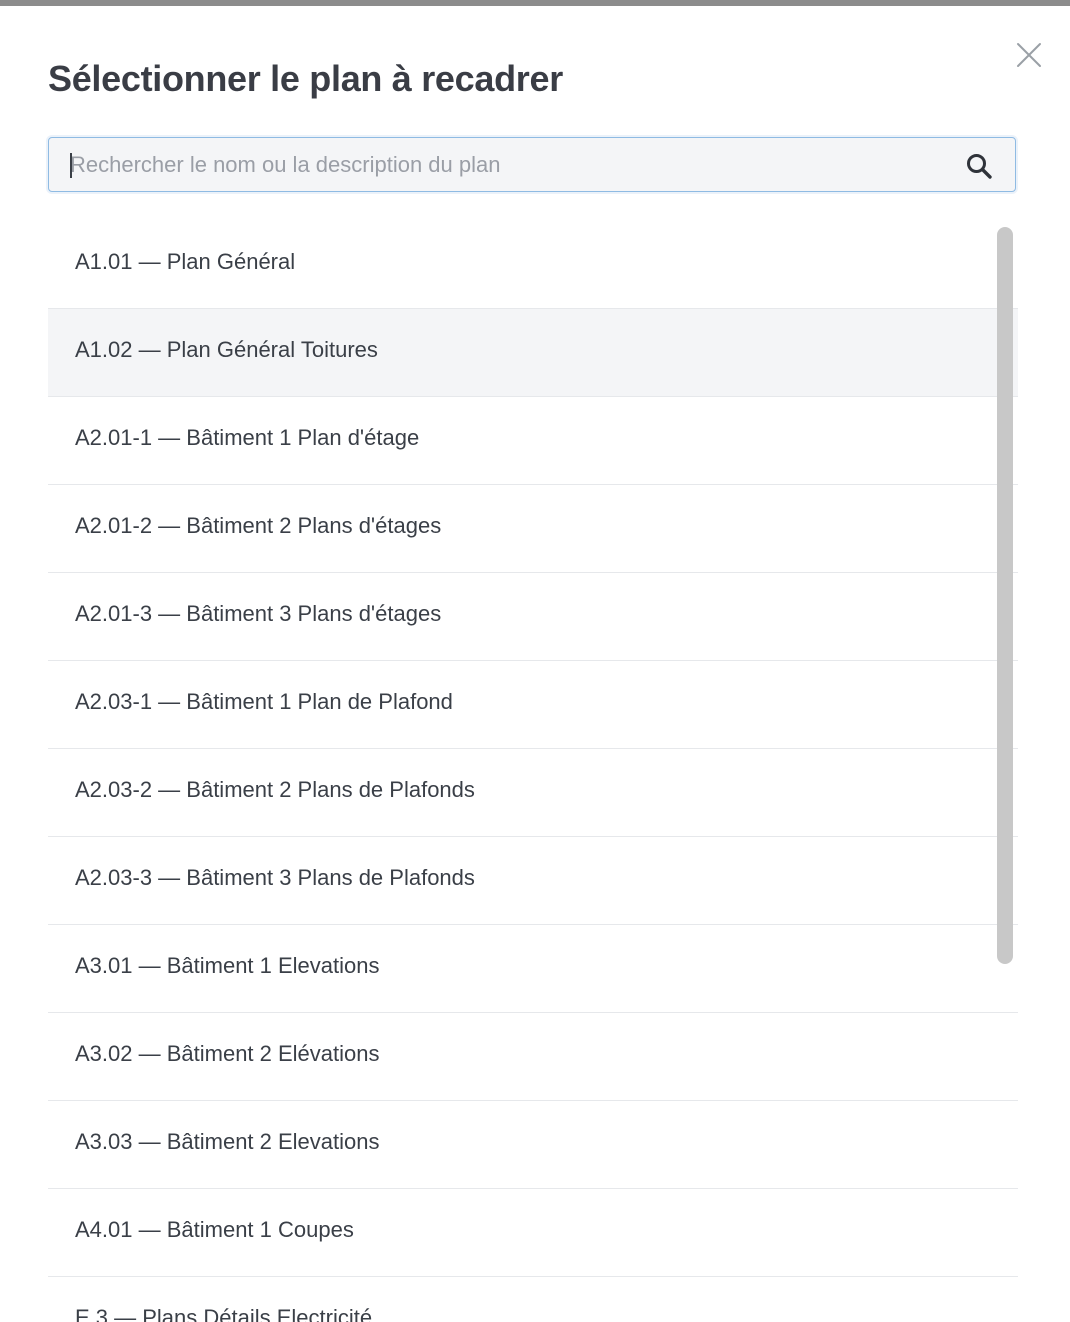  I want to click on plan-item: A3.03 — Bâtiment 2 Elevations, so click(533, 1145).